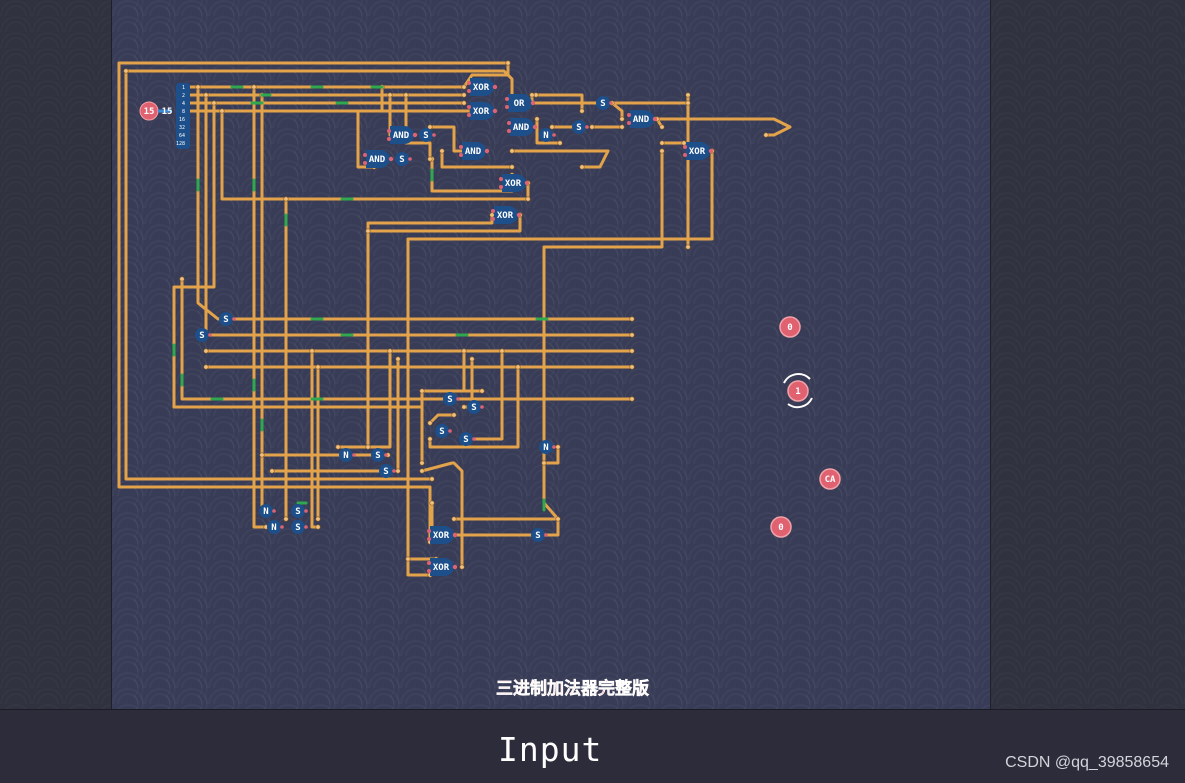  Describe the element at coordinates (550, 749) in the screenshot. I see `mode-label: Input` at that location.